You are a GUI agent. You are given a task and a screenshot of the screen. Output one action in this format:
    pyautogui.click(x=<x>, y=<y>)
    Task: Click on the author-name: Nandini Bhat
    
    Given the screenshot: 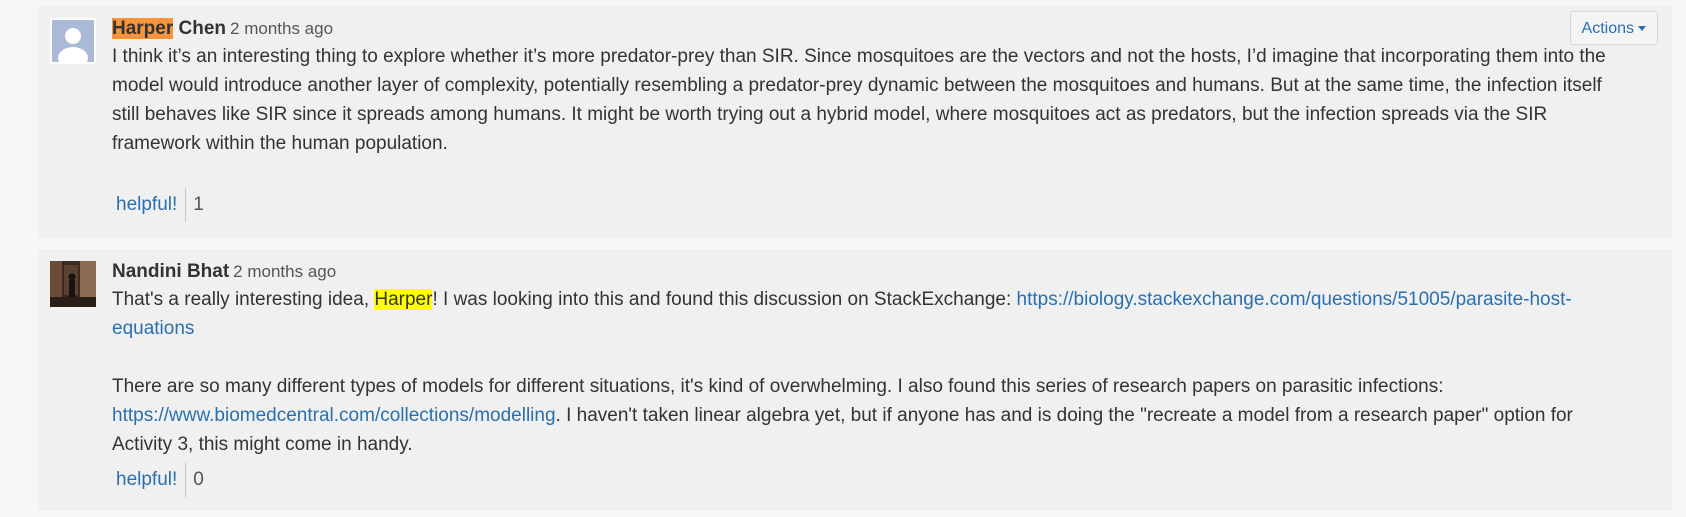 What is the action you would take?
    pyautogui.click(x=170, y=271)
    